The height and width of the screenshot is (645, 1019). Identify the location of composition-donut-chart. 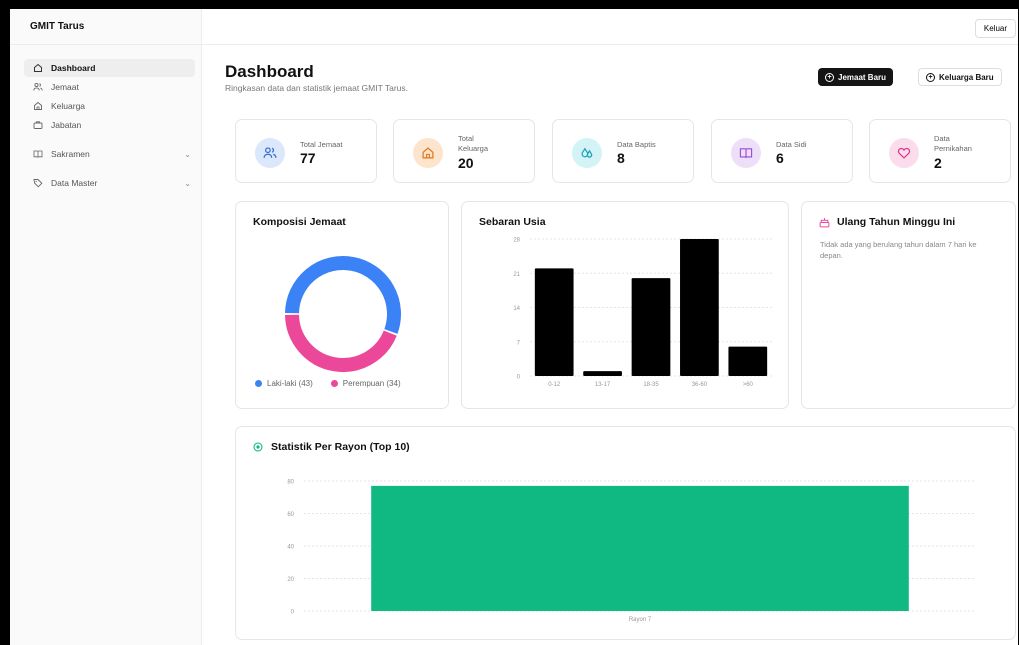
(343, 314).